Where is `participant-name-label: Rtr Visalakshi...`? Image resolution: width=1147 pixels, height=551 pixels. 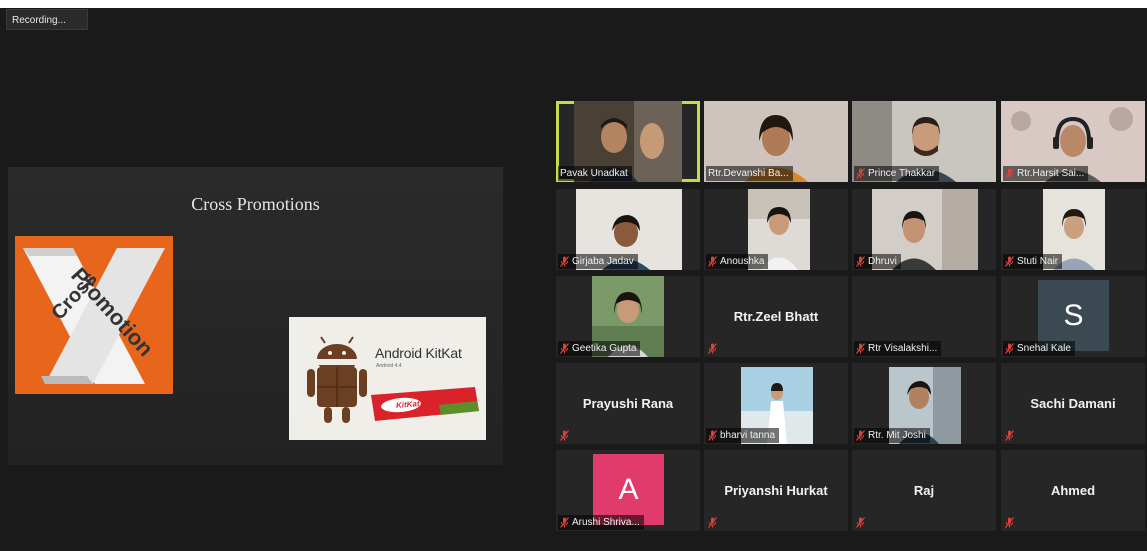 participant-name-label: Rtr Visalakshi... is located at coordinates (898, 348).